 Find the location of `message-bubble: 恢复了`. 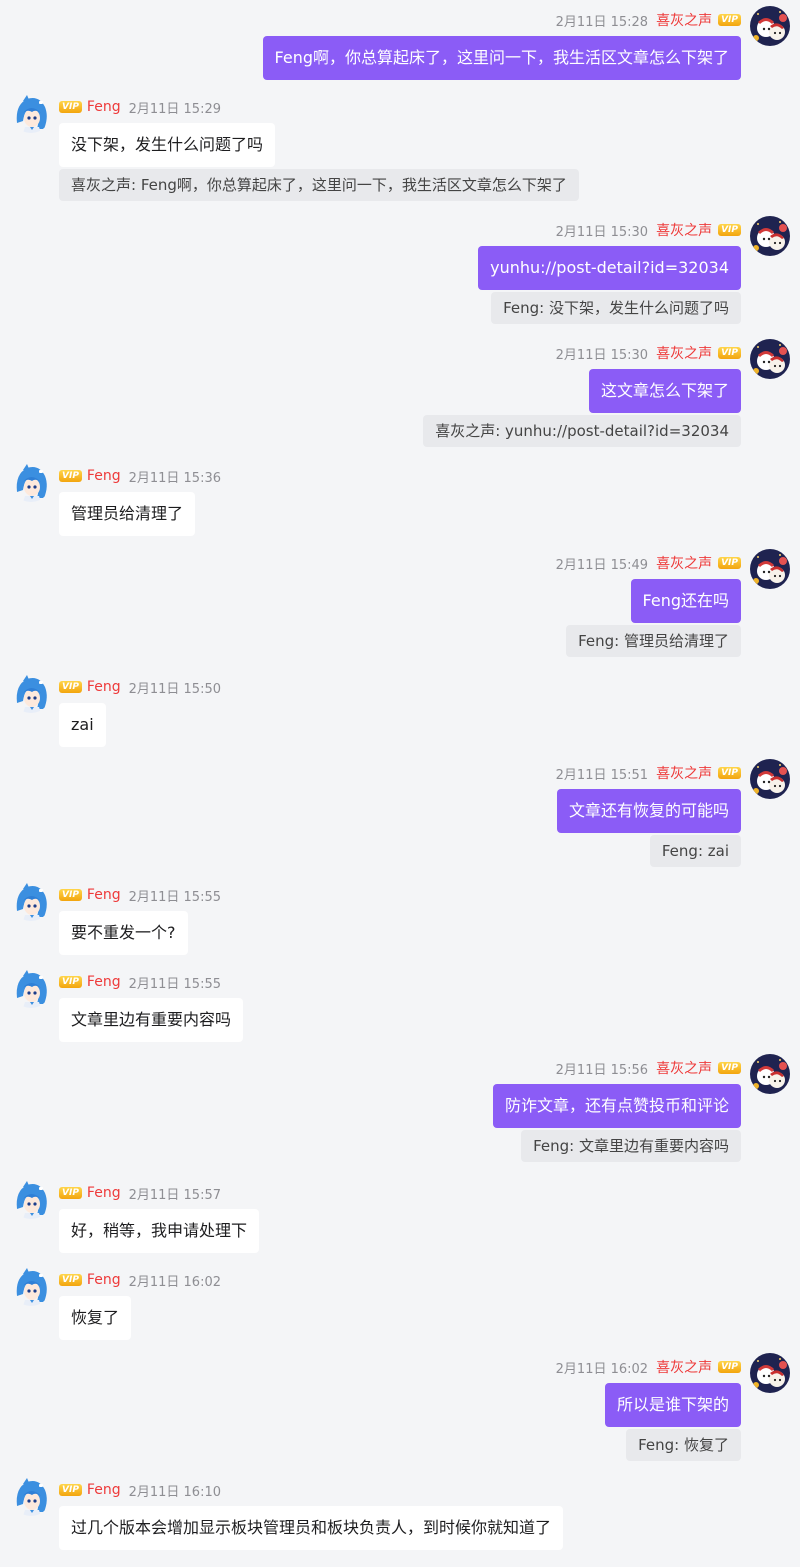

message-bubble: 恢复了 is located at coordinates (95, 1318).